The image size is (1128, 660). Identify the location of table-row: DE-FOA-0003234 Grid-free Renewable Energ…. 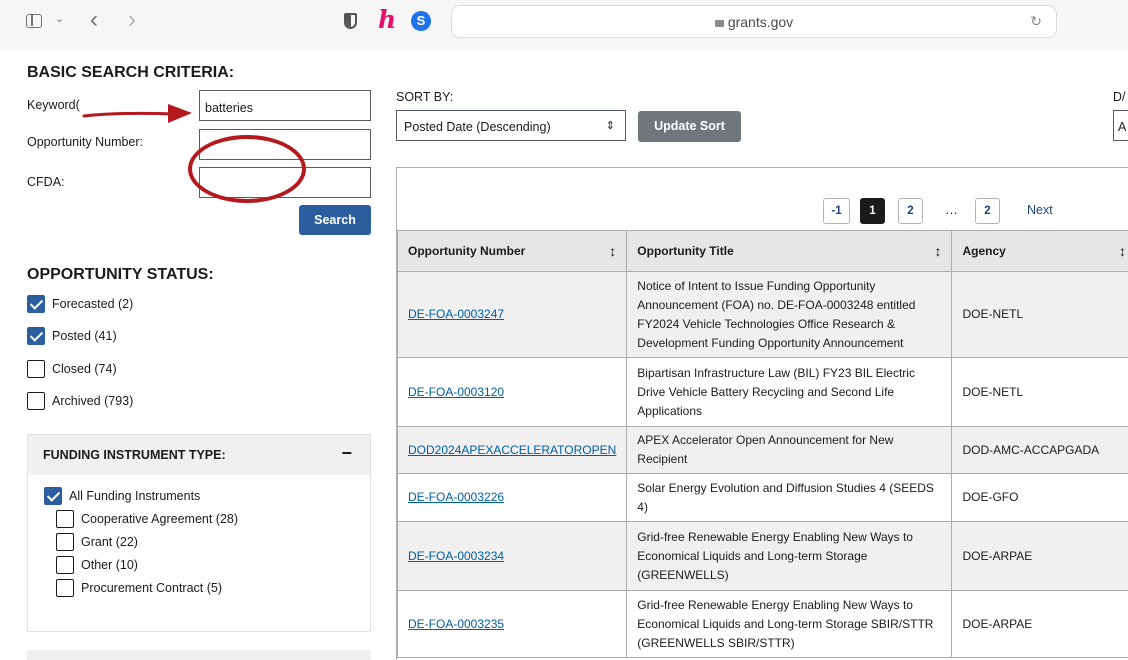
(762, 556).